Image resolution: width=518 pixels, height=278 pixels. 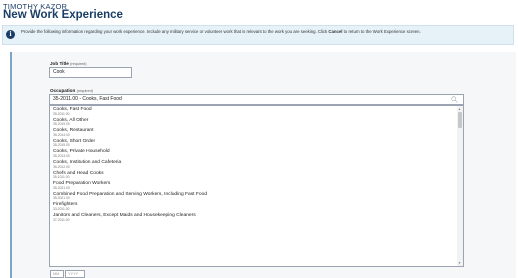 I want to click on dropdown-option: Cooks, Restaurant 35-2014.00, so click(x=256, y=132).